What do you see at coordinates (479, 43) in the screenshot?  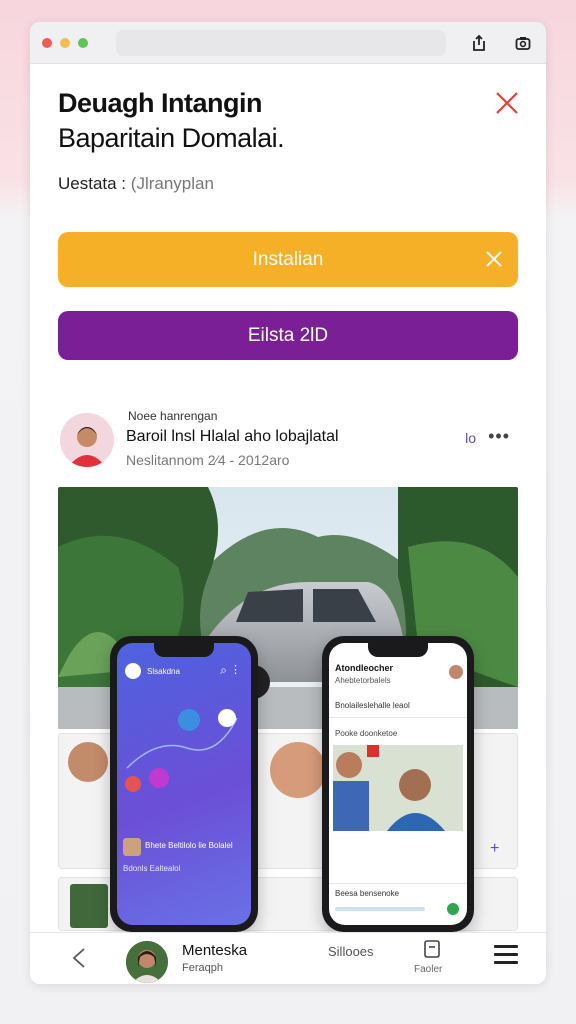 I see `share-icon` at bounding box center [479, 43].